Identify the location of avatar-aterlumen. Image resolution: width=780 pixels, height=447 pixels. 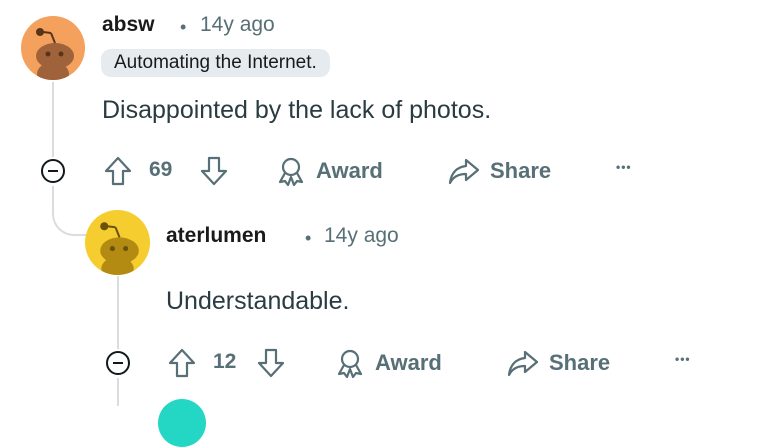
(117, 242).